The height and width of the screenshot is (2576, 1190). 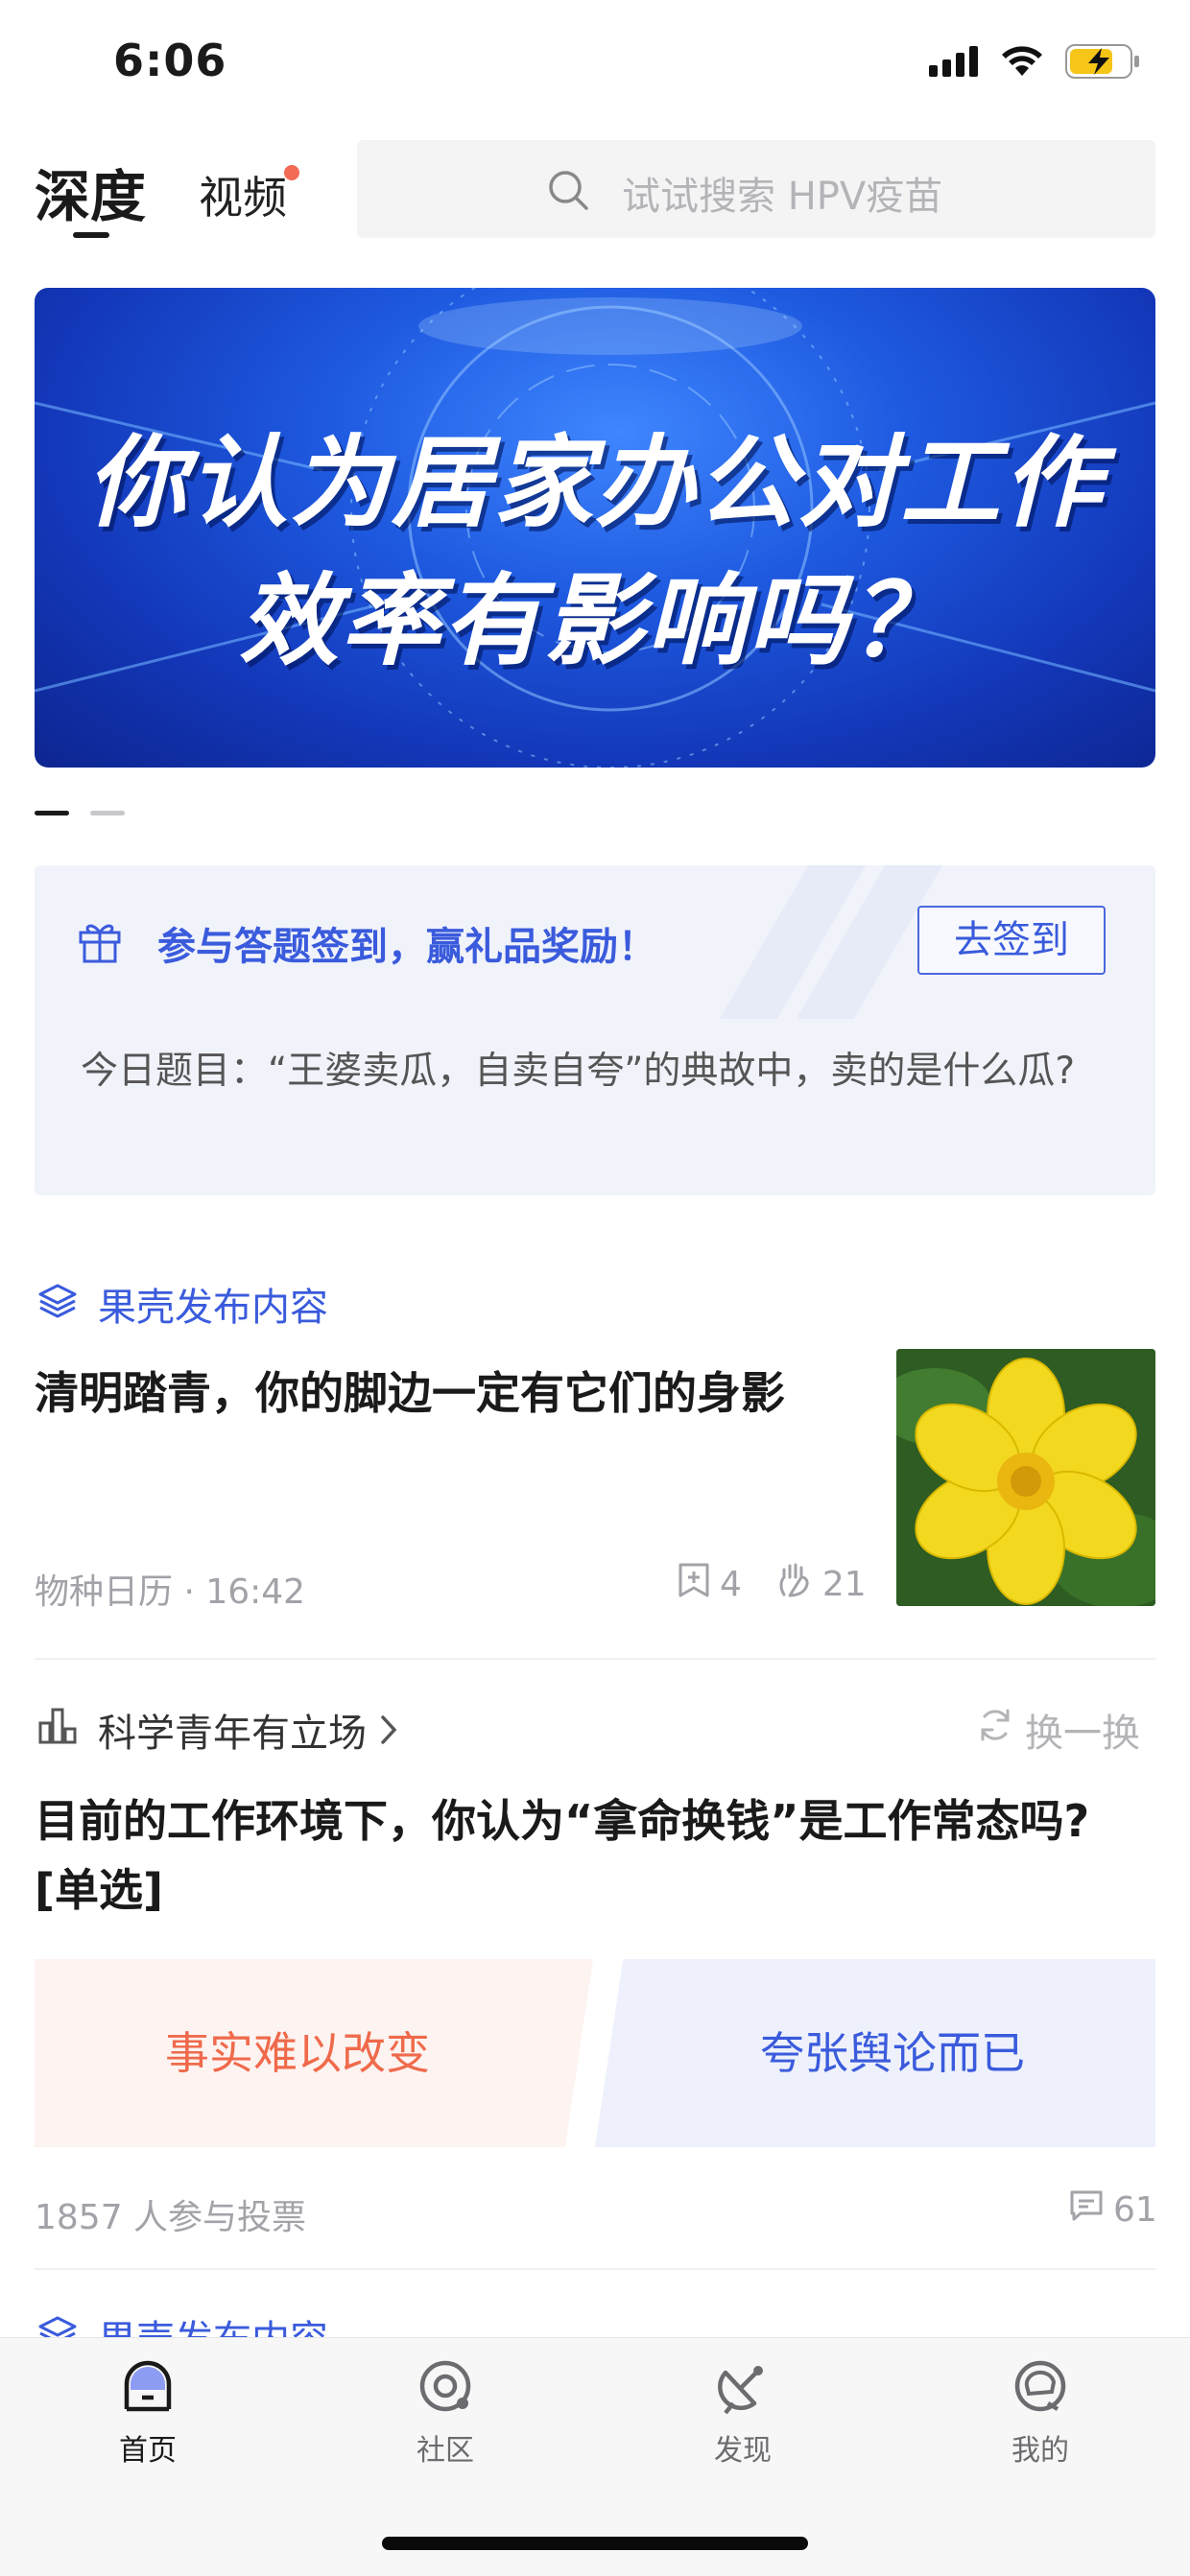 What do you see at coordinates (291, 173) in the screenshot?
I see `notification-dot` at bounding box center [291, 173].